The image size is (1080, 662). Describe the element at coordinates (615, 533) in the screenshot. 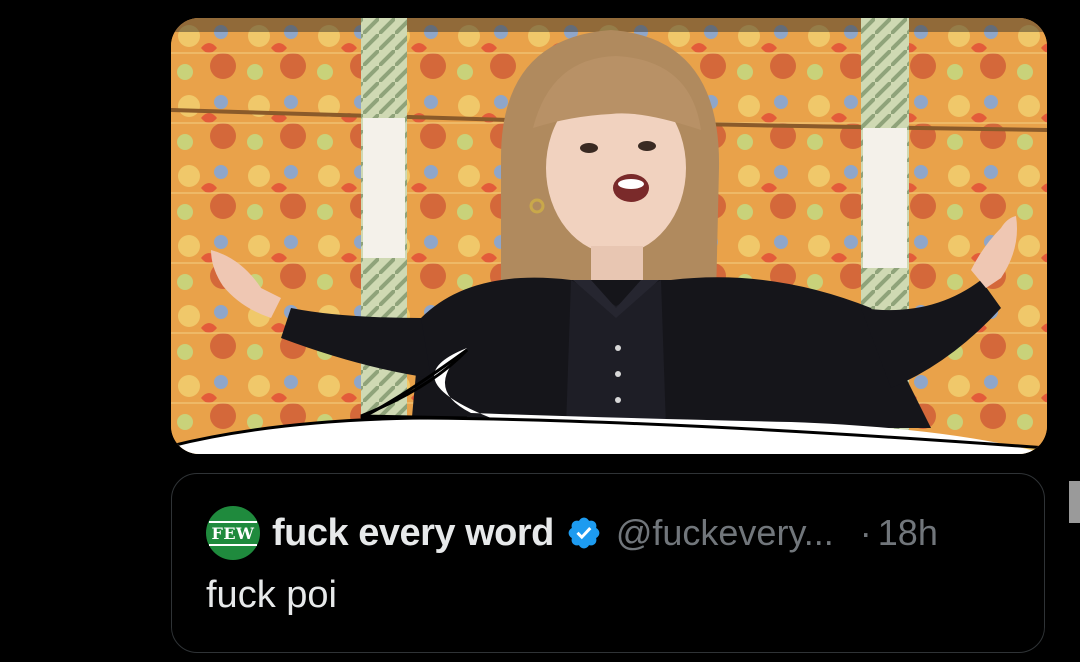

I see `quoted-tweet-header: FEW fuck every word @fuckevery... · 18h` at that location.